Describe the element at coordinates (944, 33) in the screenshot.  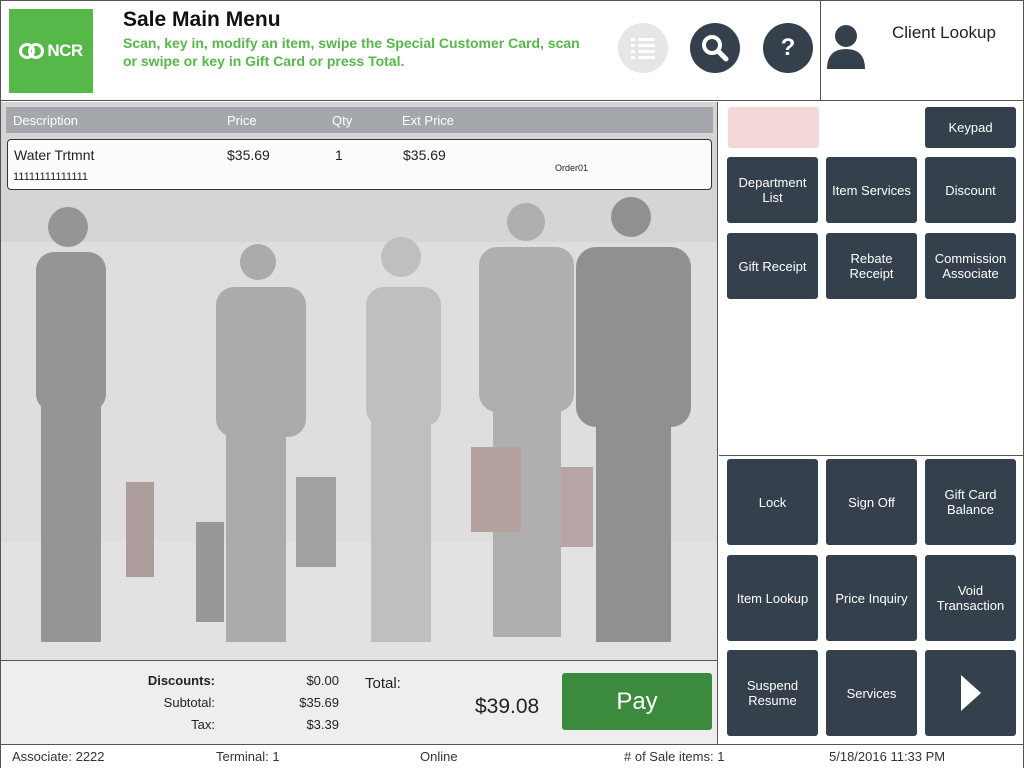
I see `client-lookup-label: Client Lookup` at that location.